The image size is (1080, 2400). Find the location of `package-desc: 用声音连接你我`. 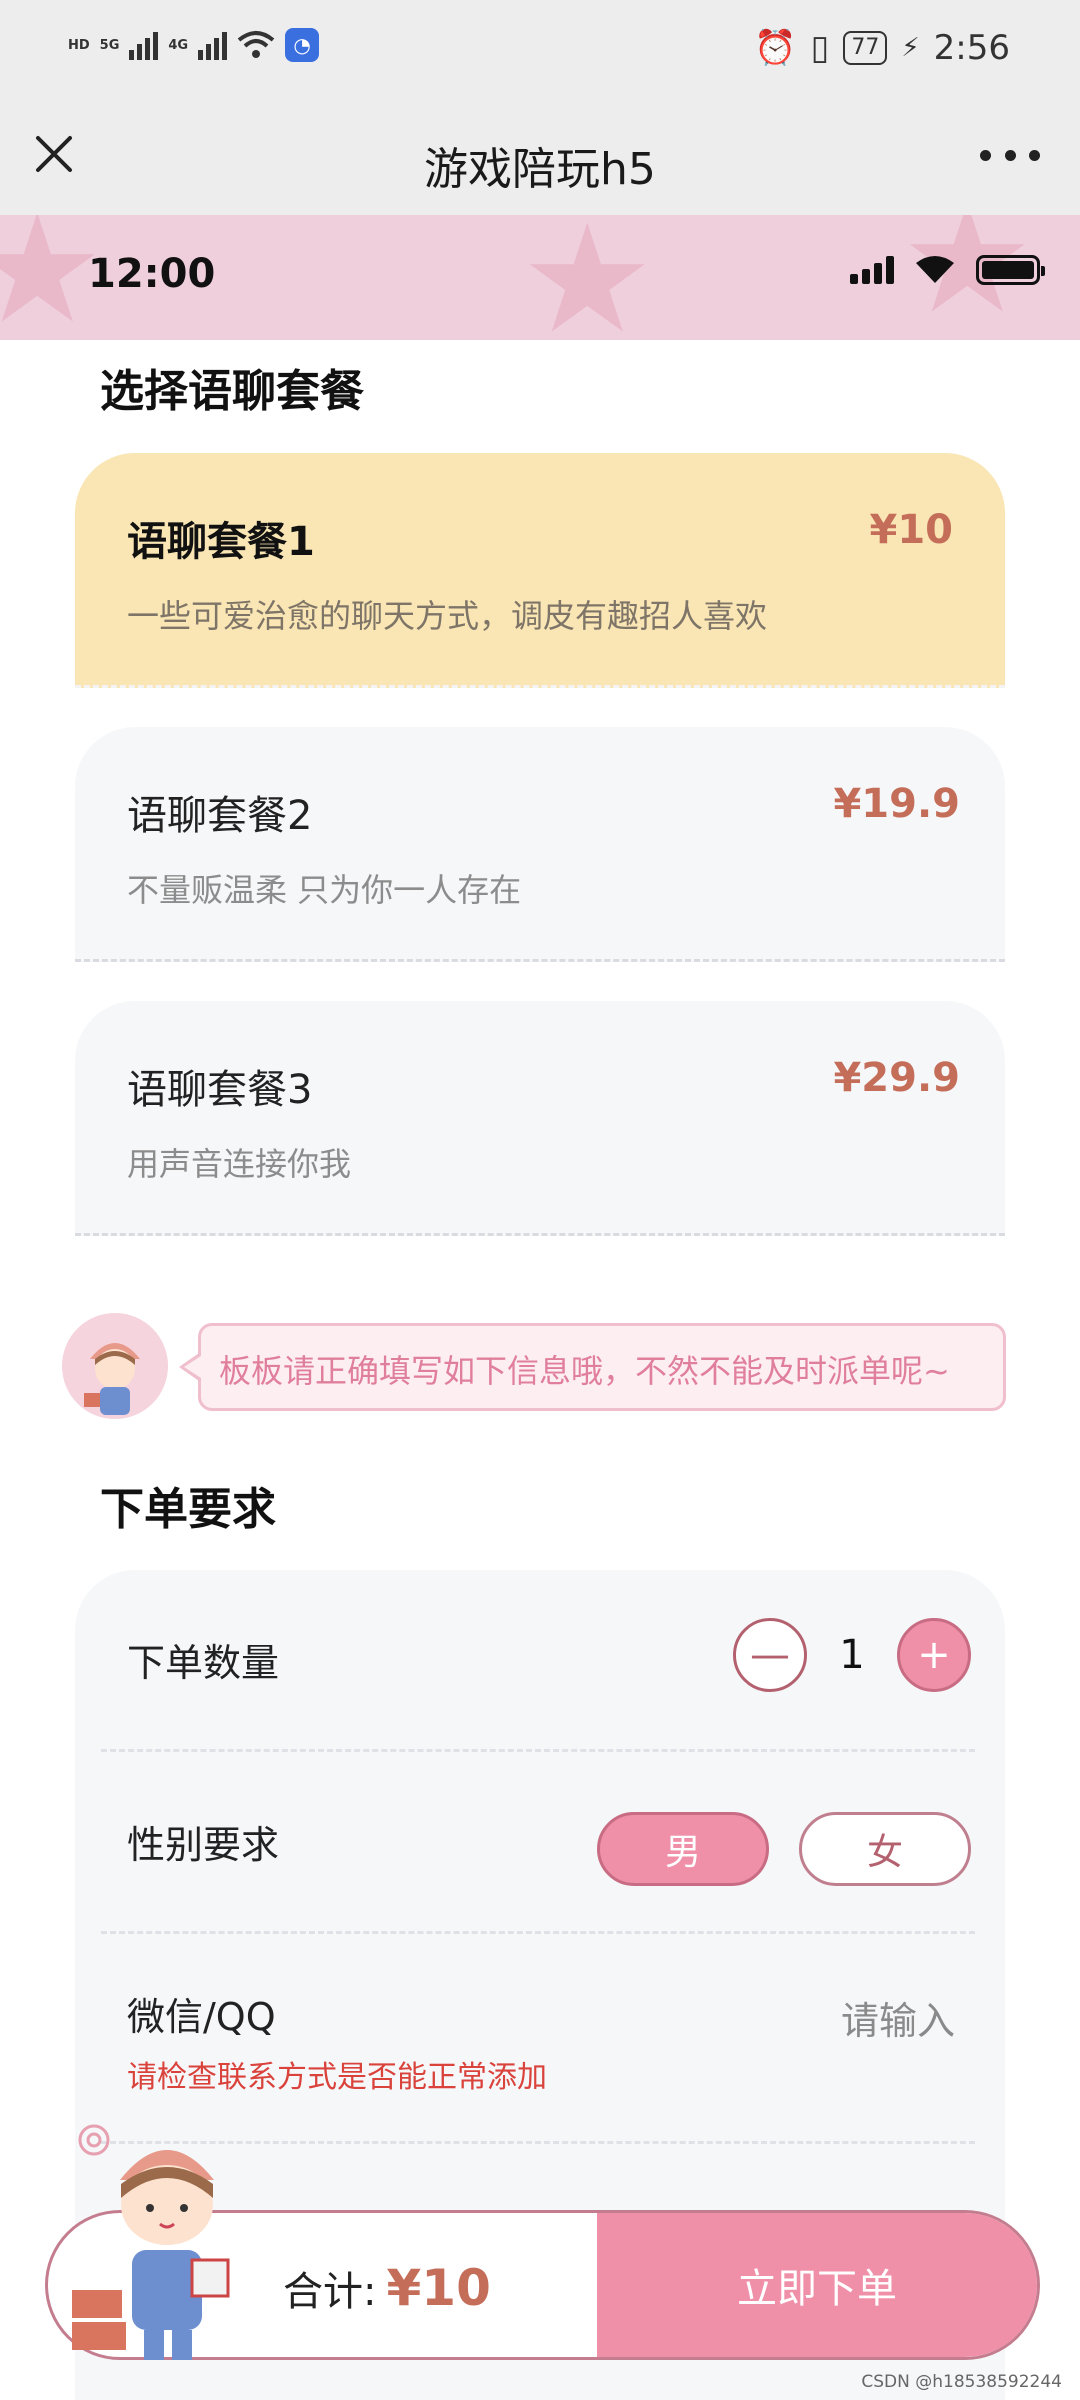

package-desc: 用声音连接你我 is located at coordinates (239, 1164).